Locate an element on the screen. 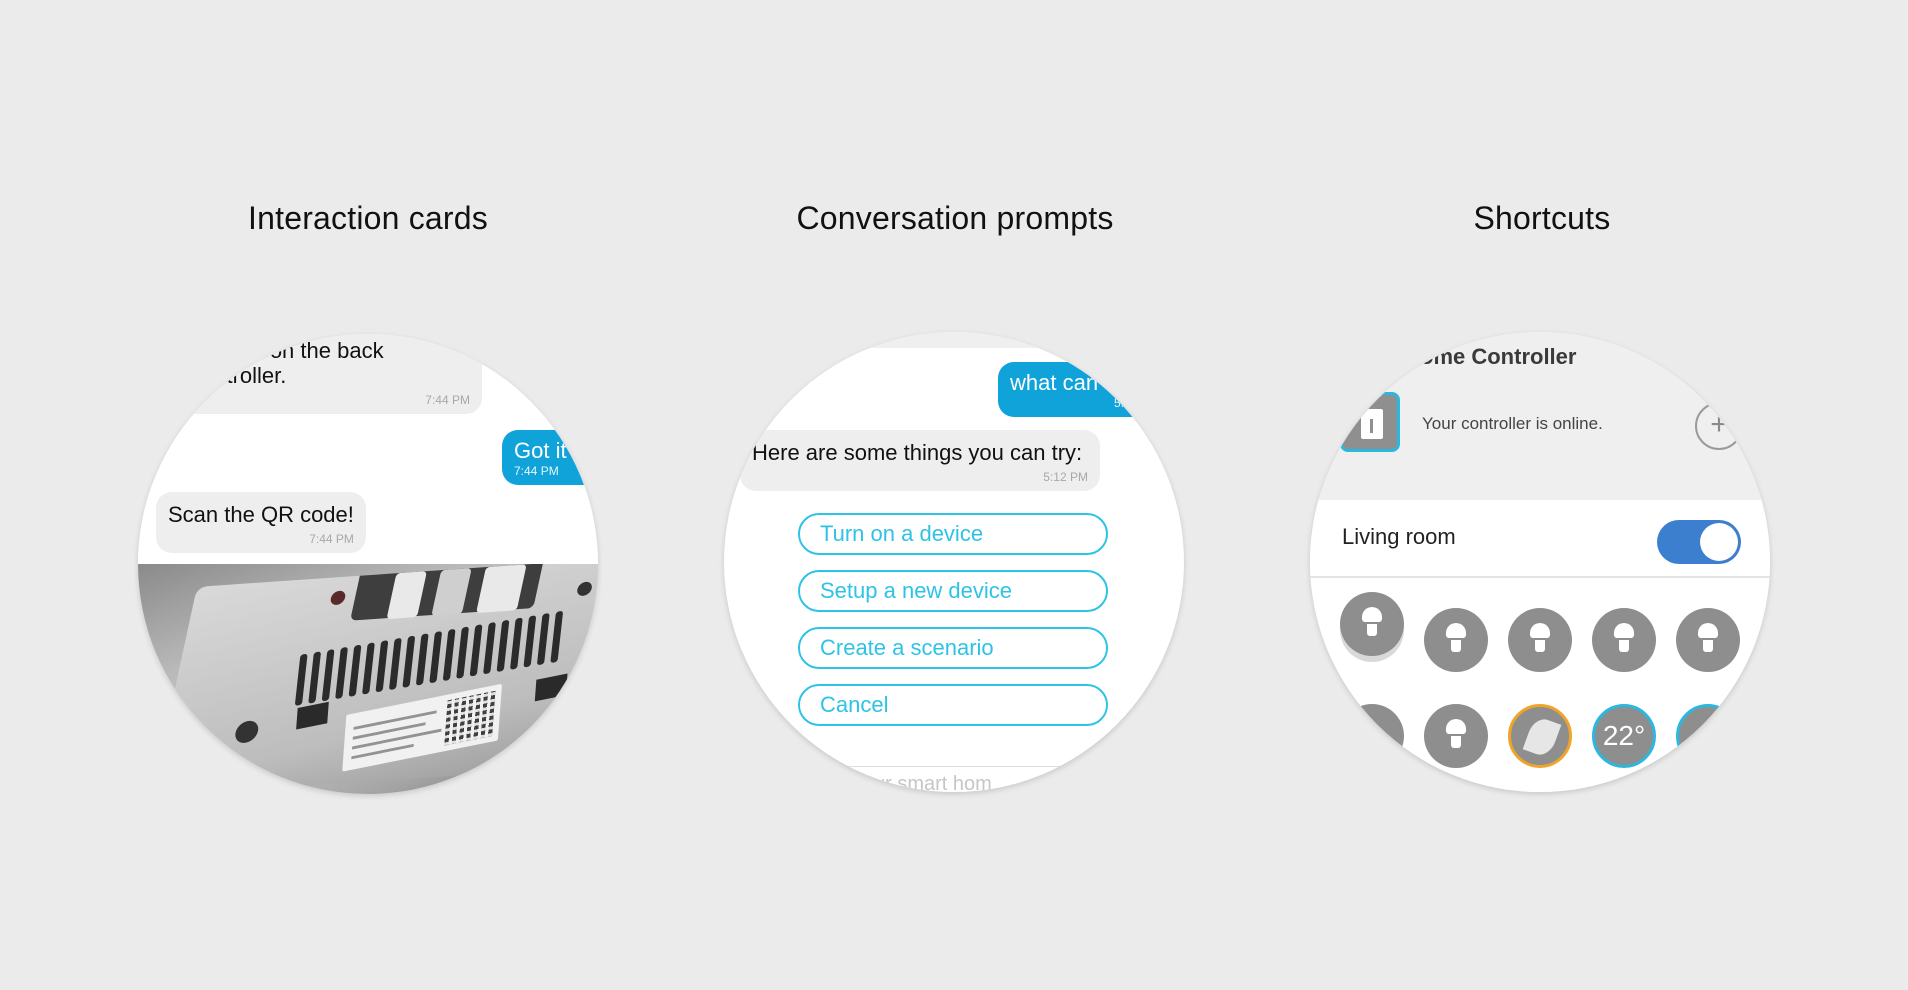 This screenshot has width=1908, height=990. outgoing-message: Got it 7:44 PM is located at coordinates (550, 457).